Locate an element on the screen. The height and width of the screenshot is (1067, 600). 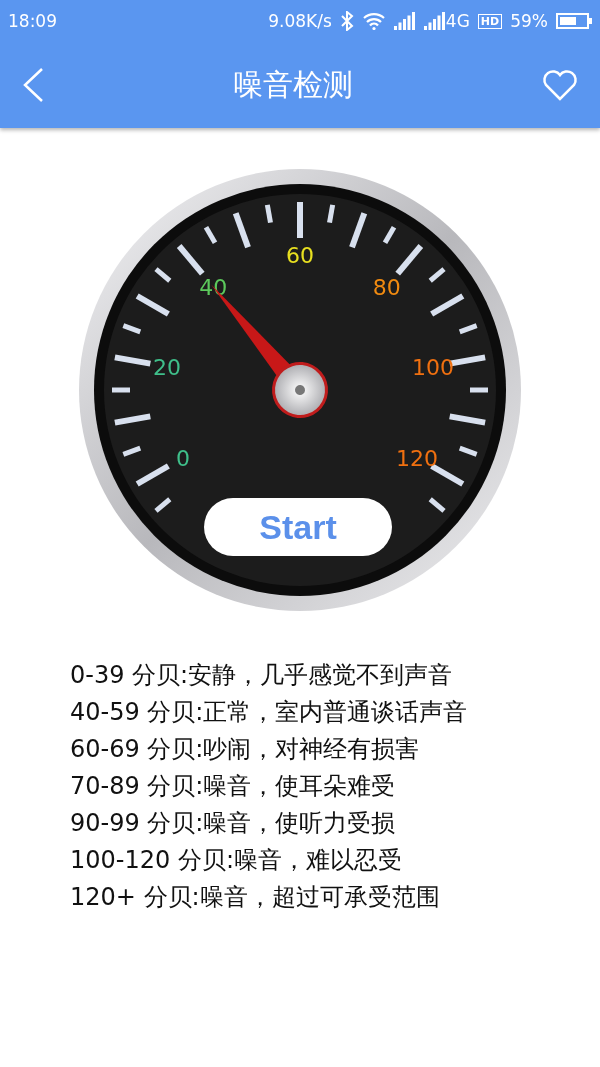
scale-label: 40 is located at coordinates (213, 287).